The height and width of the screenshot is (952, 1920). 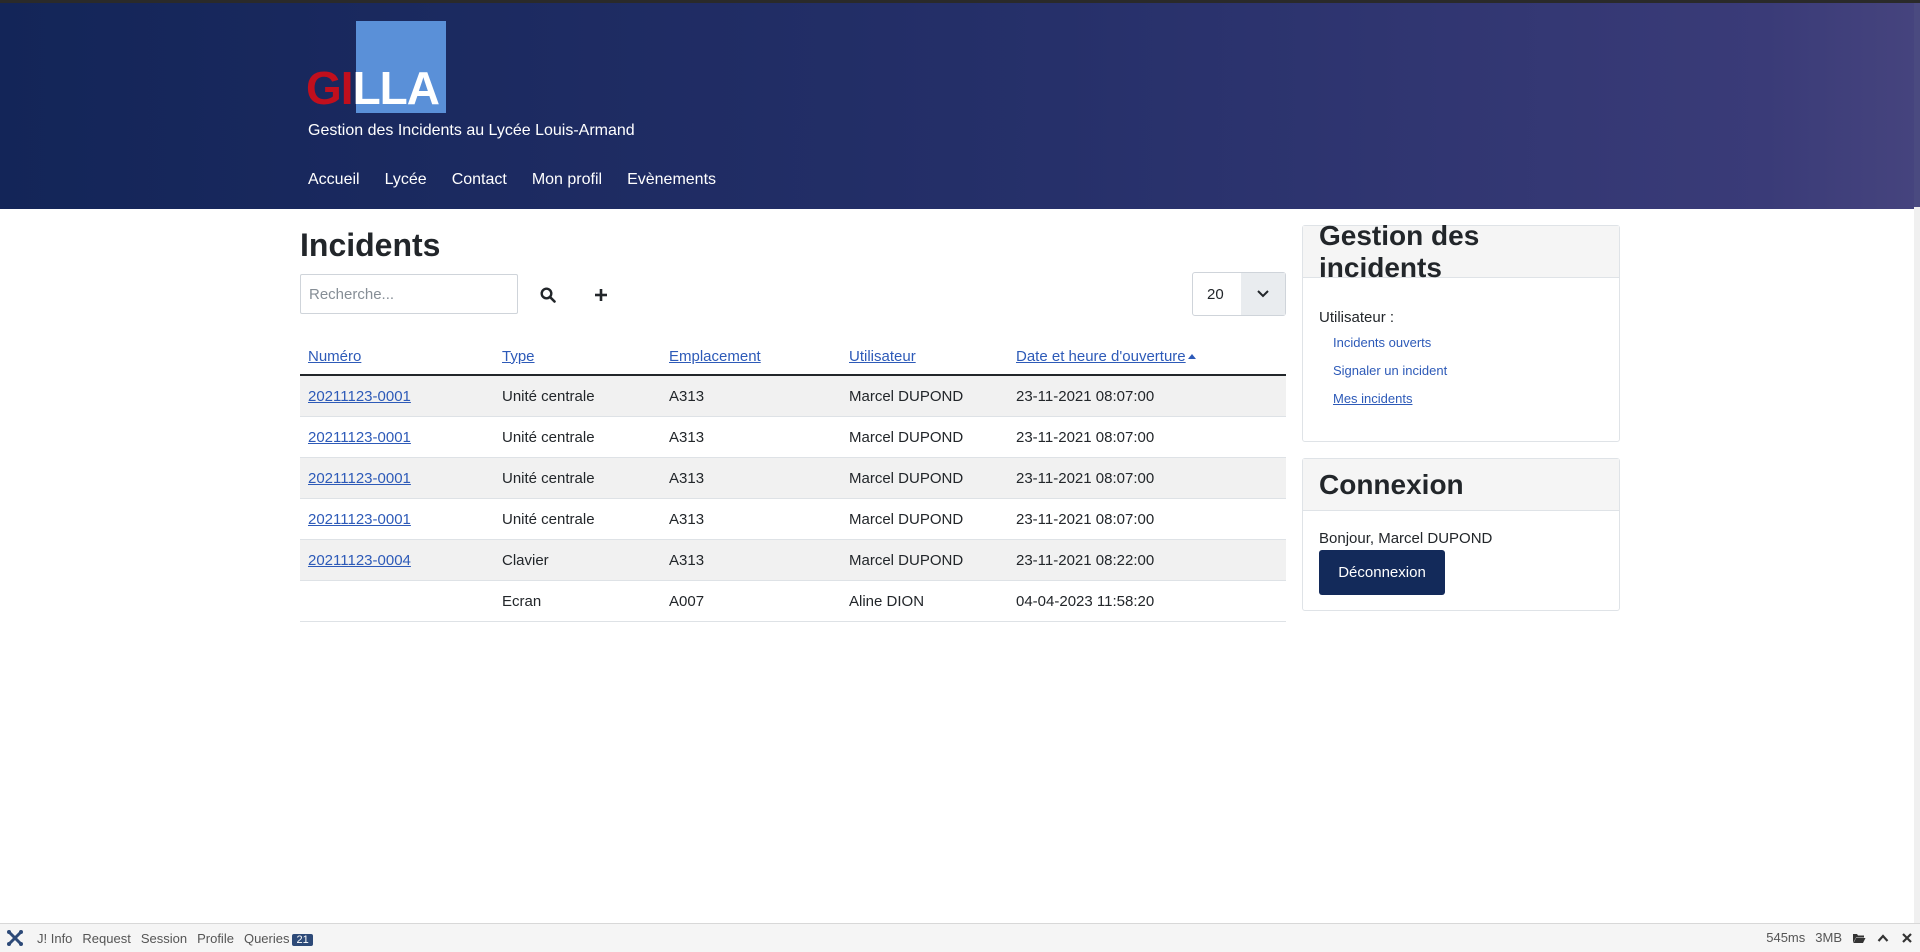 What do you see at coordinates (1147, 560) in the screenshot?
I see `cell-date: 23-11-2021 08:22:00` at bounding box center [1147, 560].